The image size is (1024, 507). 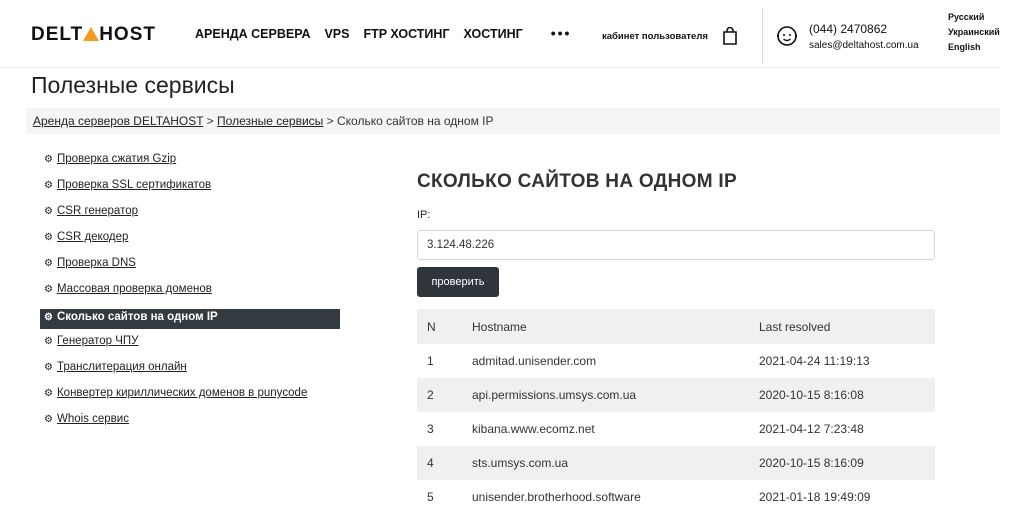 What do you see at coordinates (500, 67) in the screenshot?
I see `header-bottom-border` at bounding box center [500, 67].